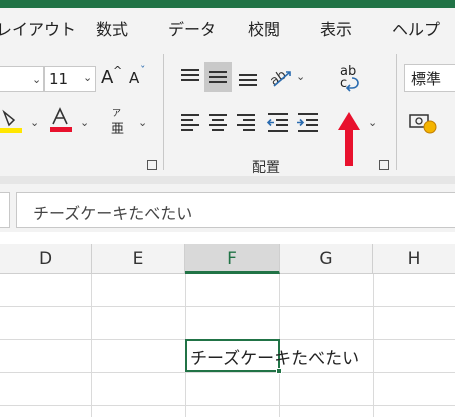 The height and width of the screenshot is (417, 455). Describe the element at coordinates (326, 259) in the screenshot. I see `column-header-g: G` at that location.